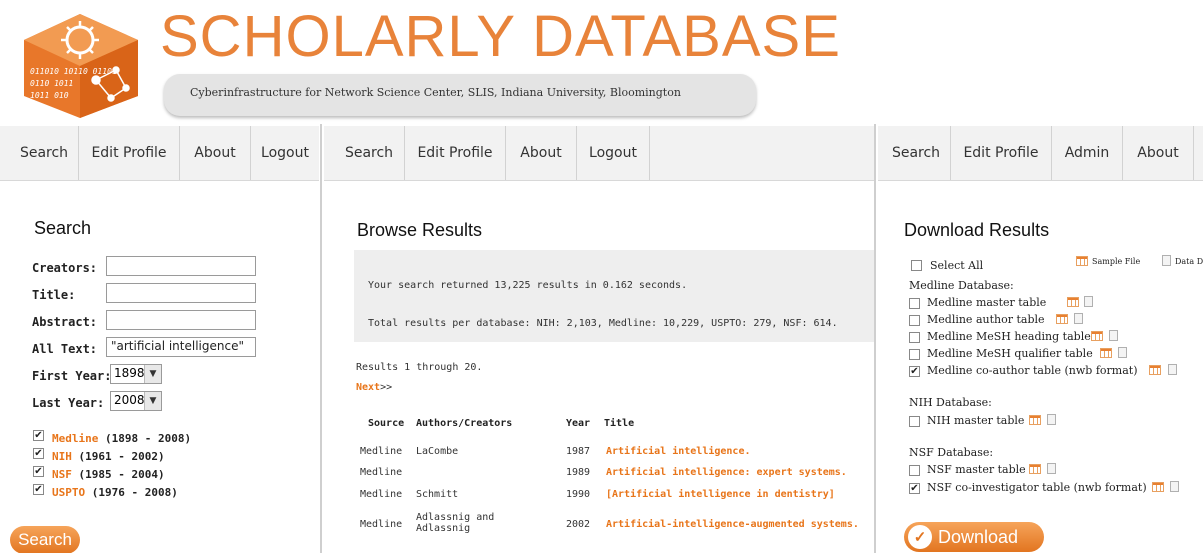  Describe the element at coordinates (464, 423) in the screenshot. I see `col-authors: Authors/Creators` at that location.